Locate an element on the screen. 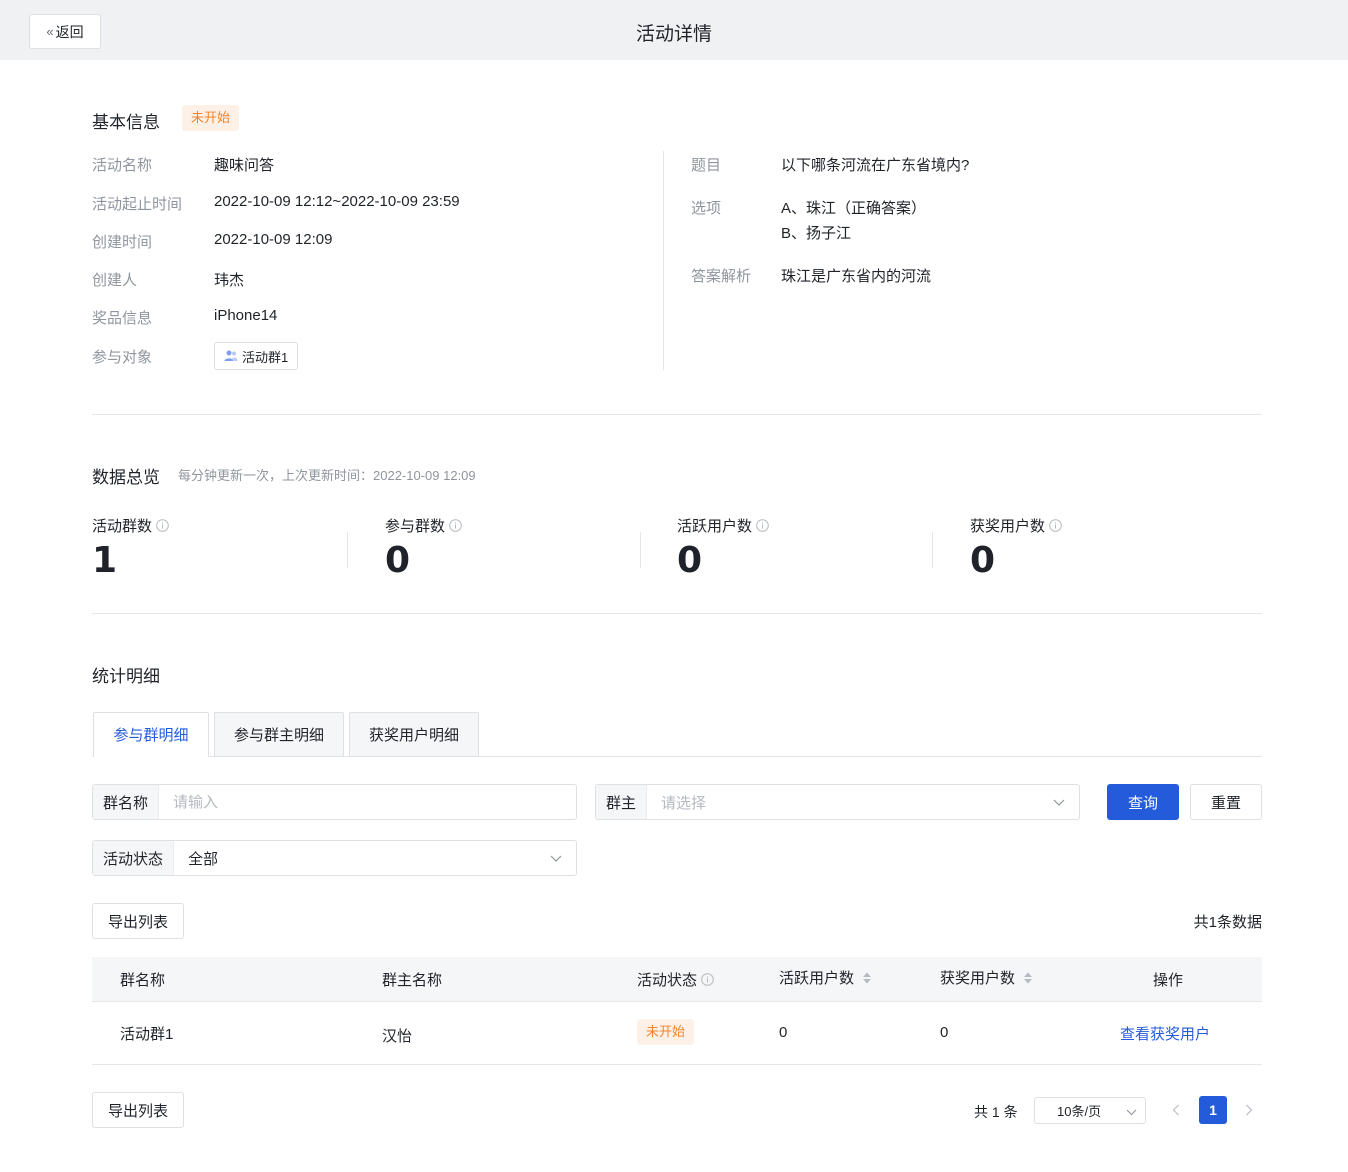 This screenshot has width=1348, height=1172. view-winners-link: 查看获奖用户 is located at coordinates (1165, 1033).